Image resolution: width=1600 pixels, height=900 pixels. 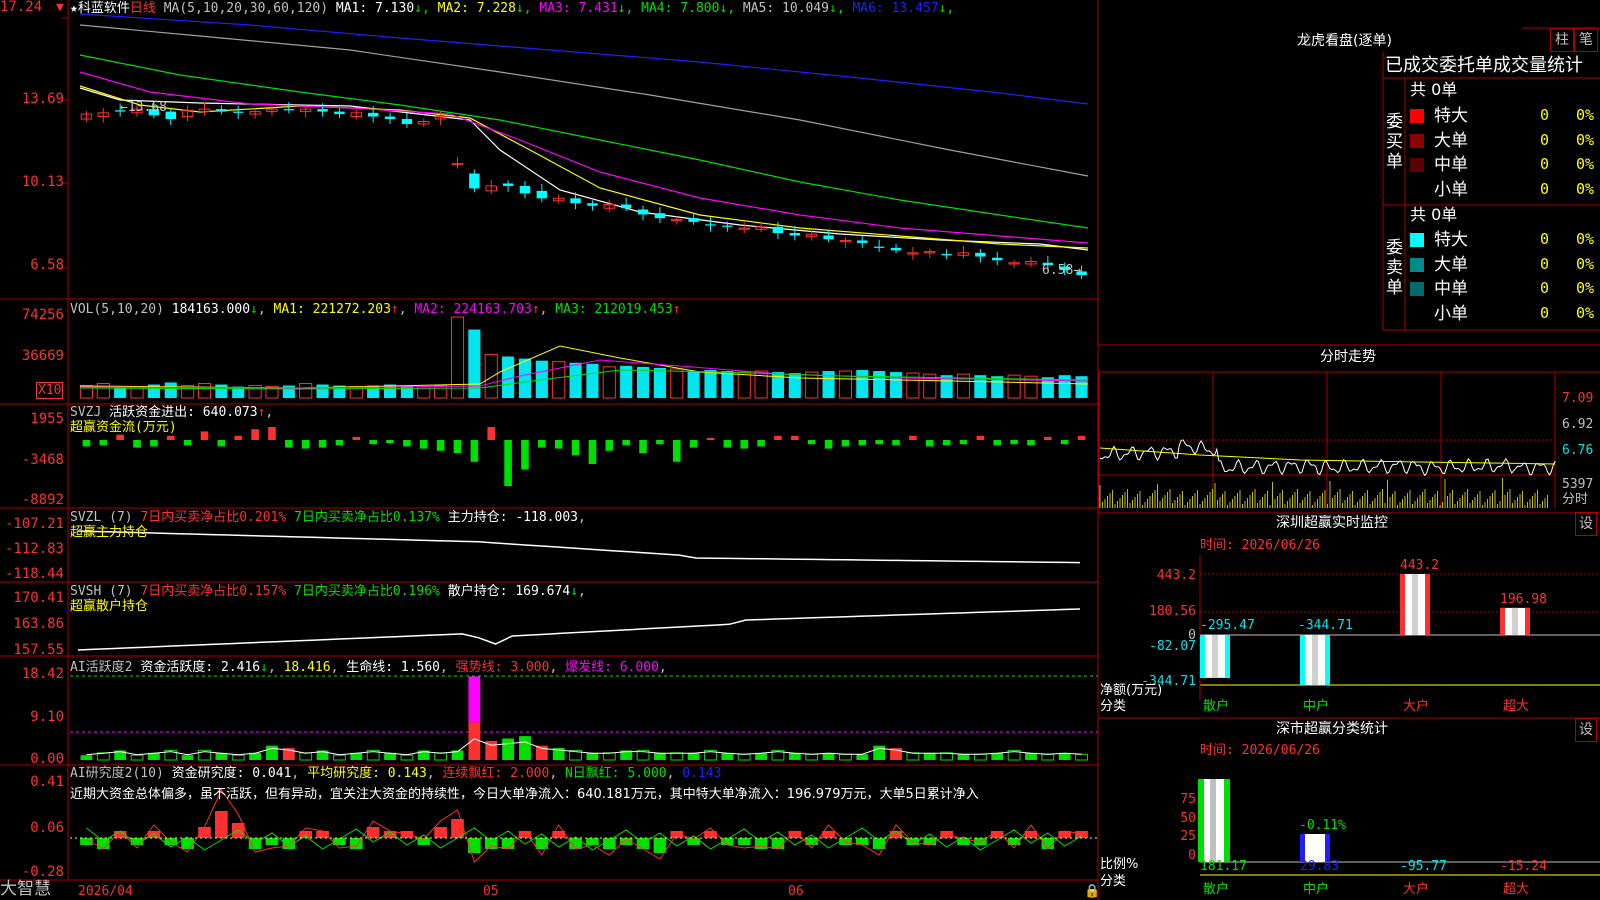 I want to click on classify-settings-button: 设, so click(x=1586, y=730).